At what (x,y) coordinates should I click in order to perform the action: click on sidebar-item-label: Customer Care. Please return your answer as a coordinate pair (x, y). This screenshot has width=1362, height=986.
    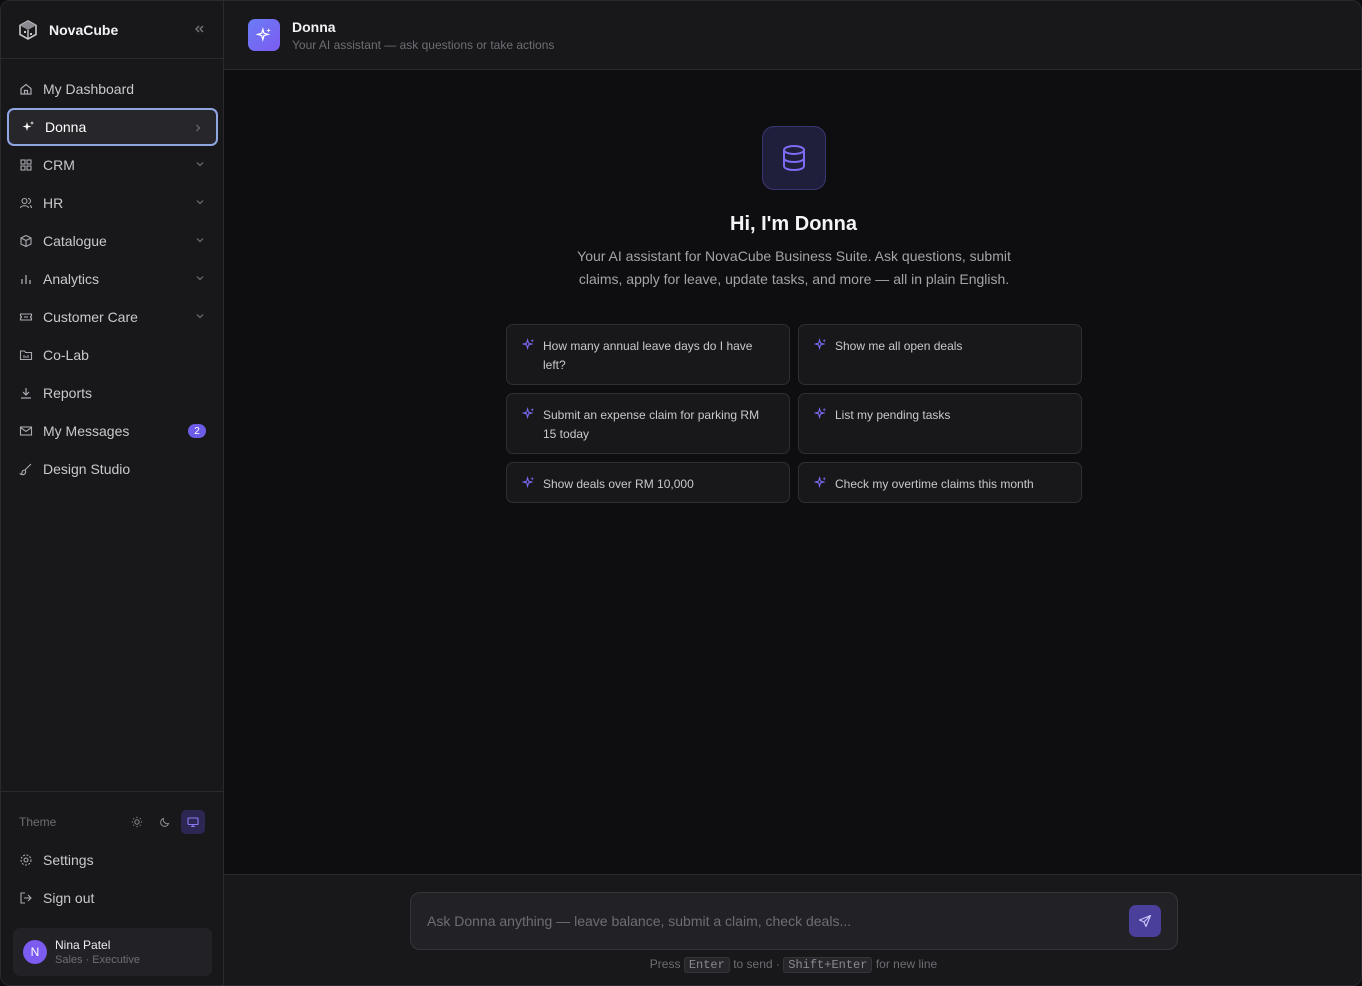
    Looking at the image, I should click on (90, 317).